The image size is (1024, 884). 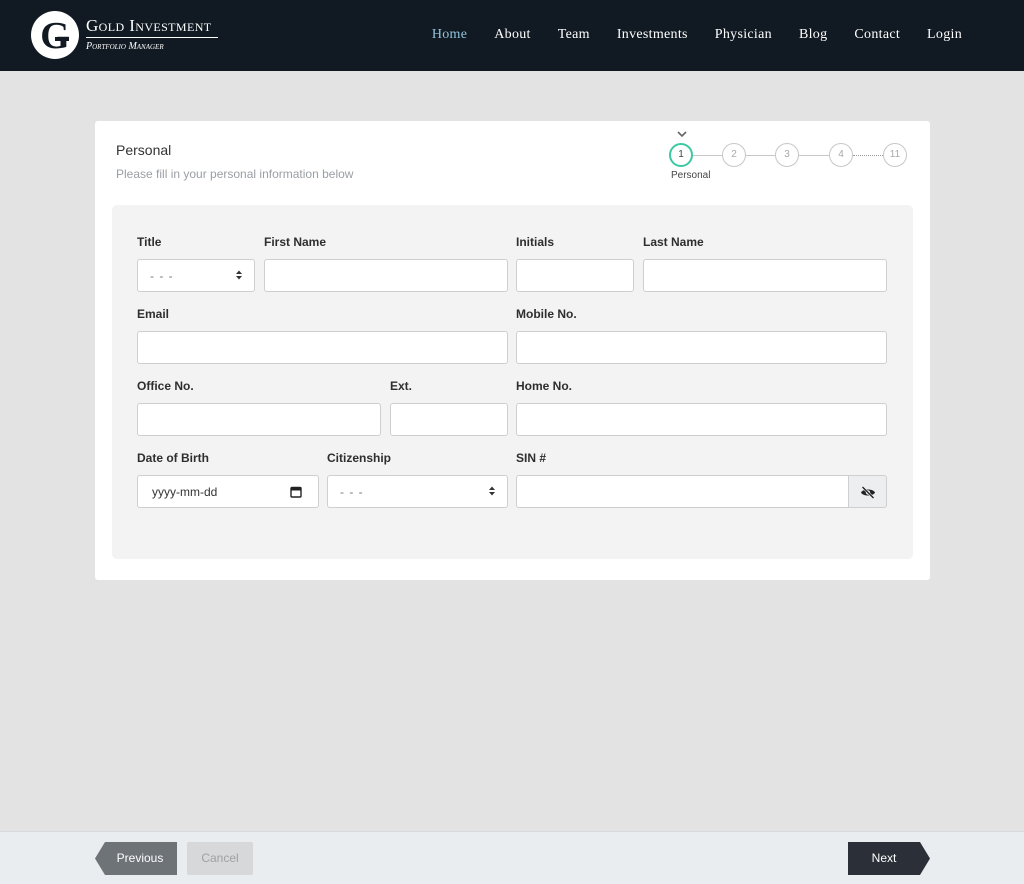 What do you see at coordinates (531, 458) in the screenshot?
I see `sin-label: SIN #` at bounding box center [531, 458].